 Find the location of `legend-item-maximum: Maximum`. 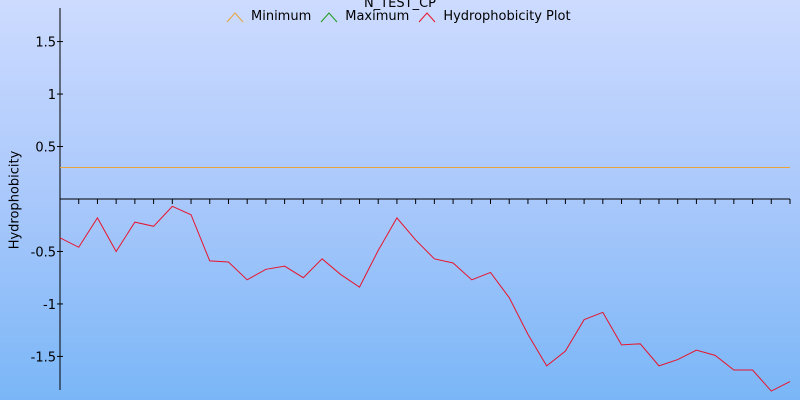

legend-item-maximum: Maximum is located at coordinates (364, 16).